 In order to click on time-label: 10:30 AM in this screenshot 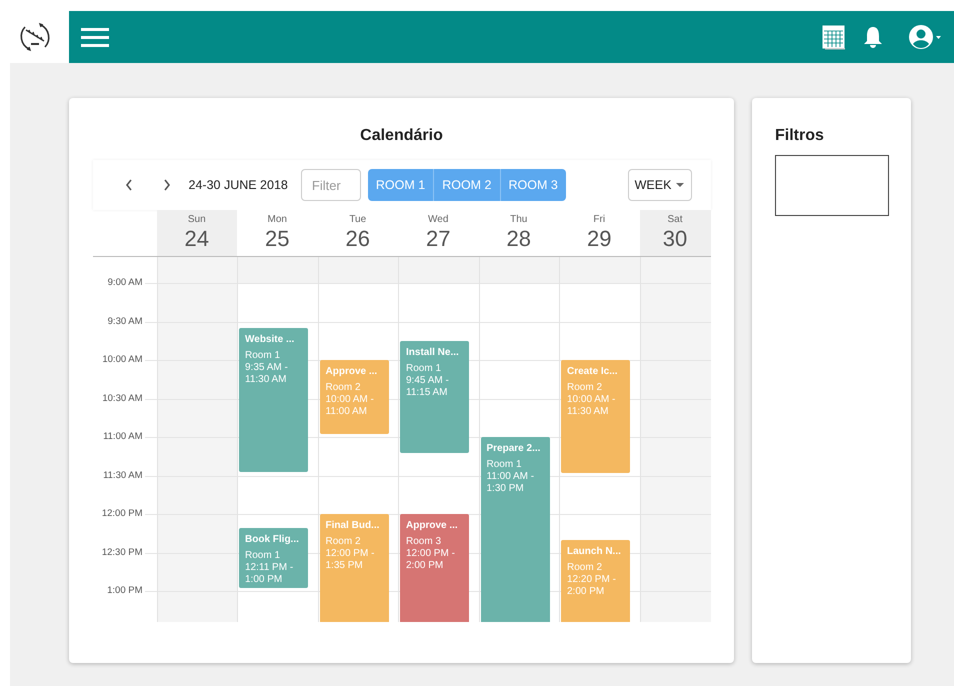, I will do `click(121, 398)`.